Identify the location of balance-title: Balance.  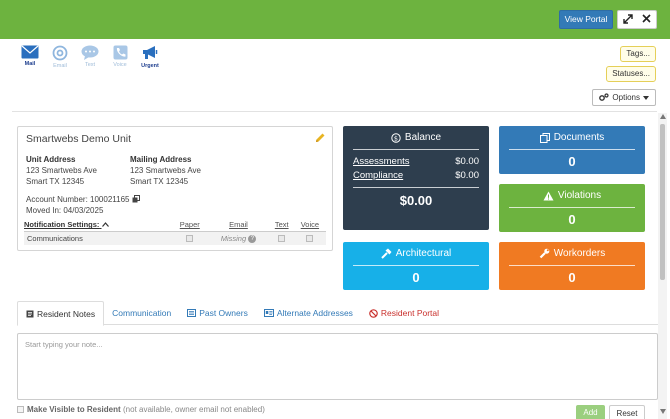
(423, 137).